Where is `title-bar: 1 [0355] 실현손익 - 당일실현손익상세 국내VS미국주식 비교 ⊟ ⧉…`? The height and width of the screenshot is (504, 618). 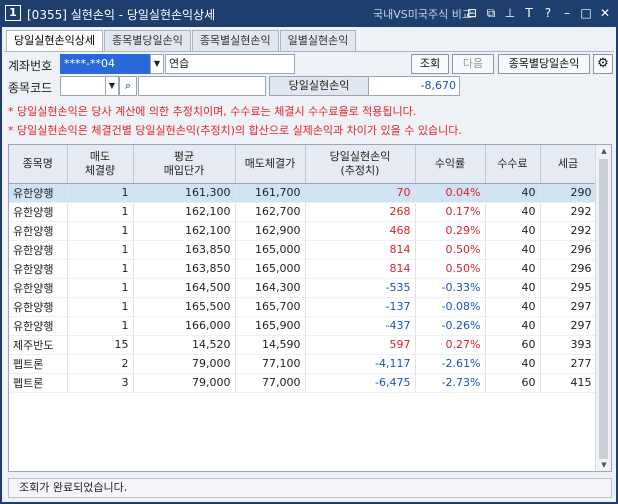 title-bar: 1 [0355] 실현손익 - 당일실현손익상세 국내VS미국주식 비교 ⊟ ⧉… is located at coordinates (309, 13).